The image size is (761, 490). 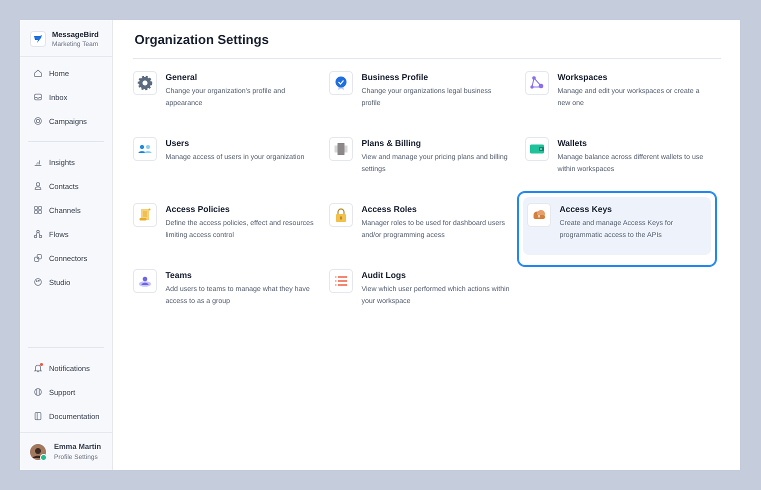 I want to click on gear-icon, so click(x=145, y=83).